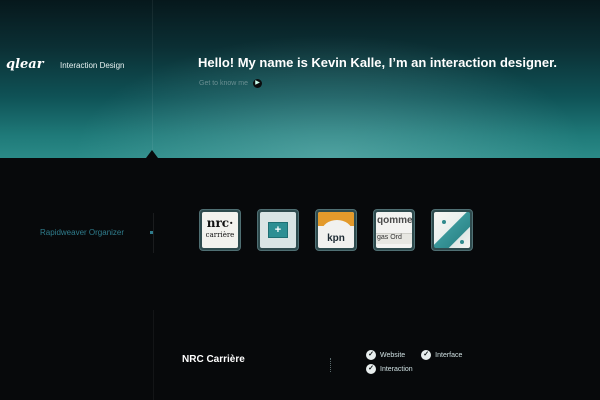 This screenshot has height=400, width=600. I want to click on kpn-logo: kpn, so click(336, 230).